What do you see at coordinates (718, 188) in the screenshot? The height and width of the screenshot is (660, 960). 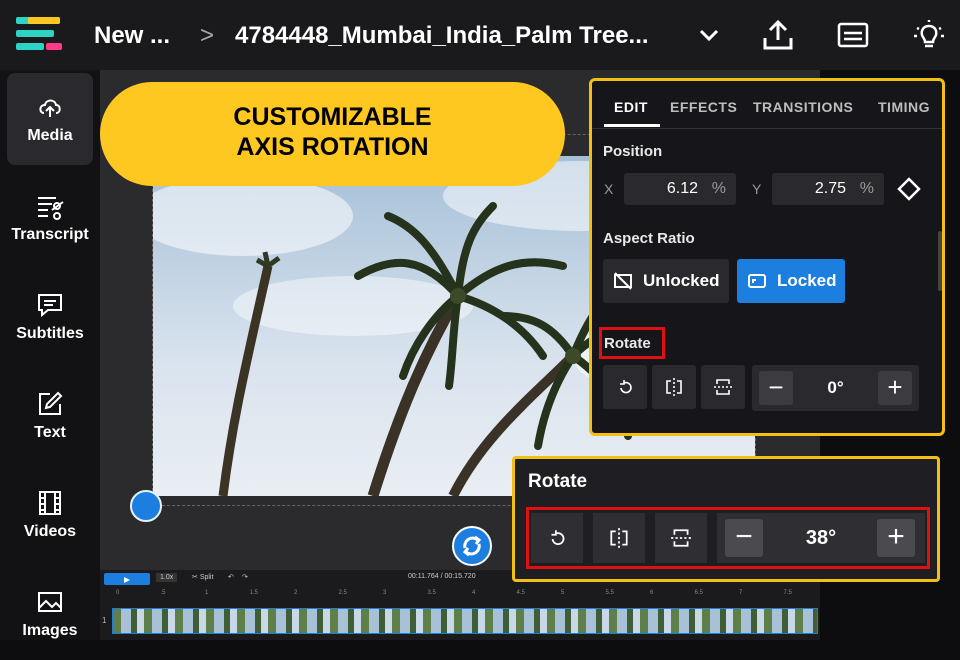 I see `x-unit: %` at bounding box center [718, 188].